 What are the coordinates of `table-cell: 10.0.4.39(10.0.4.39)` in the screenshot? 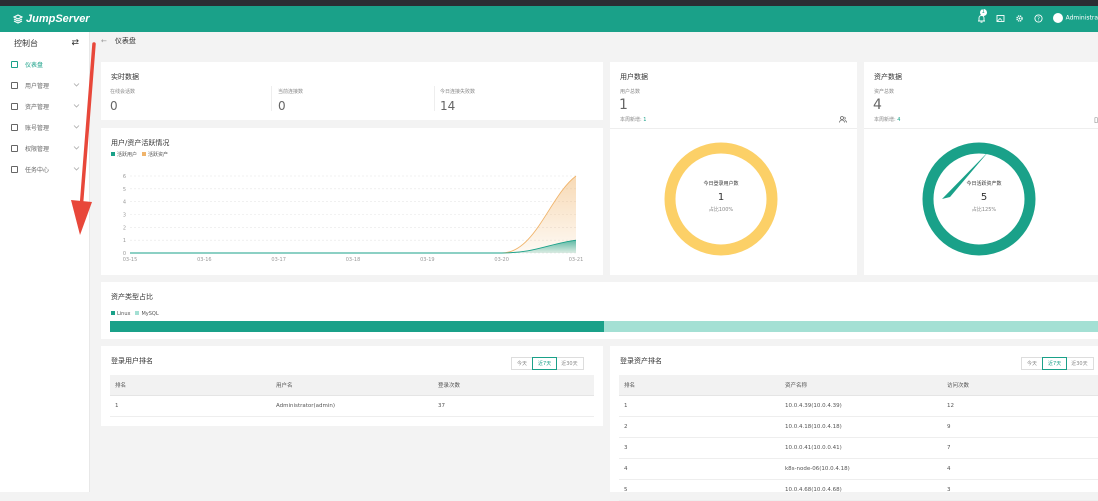 It's located at (861, 406).